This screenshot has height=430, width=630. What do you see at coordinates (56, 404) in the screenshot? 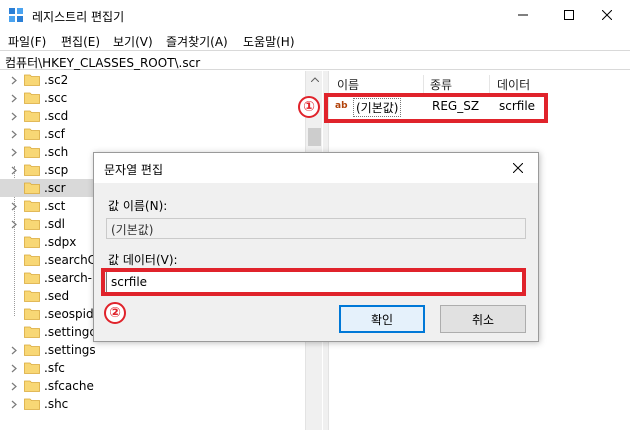
I see `tree-item-label: .shc` at bounding box center [56, 404].